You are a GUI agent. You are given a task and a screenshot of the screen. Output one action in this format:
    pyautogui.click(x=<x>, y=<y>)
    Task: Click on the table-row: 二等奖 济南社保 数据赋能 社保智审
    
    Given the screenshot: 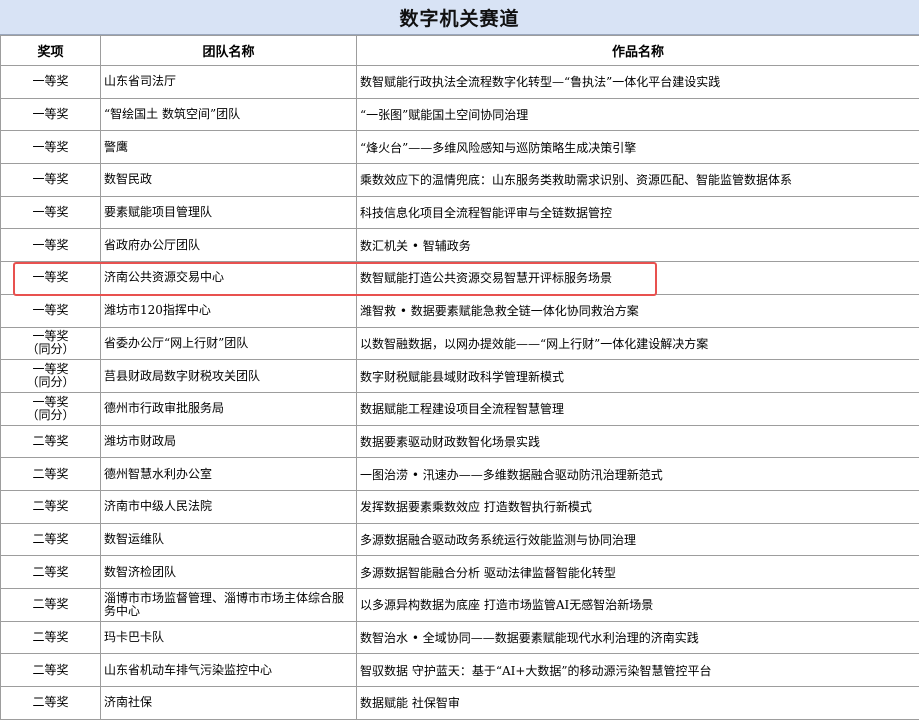 What is the action you would take?
    pyautogui.click(x=459, y=703)
    